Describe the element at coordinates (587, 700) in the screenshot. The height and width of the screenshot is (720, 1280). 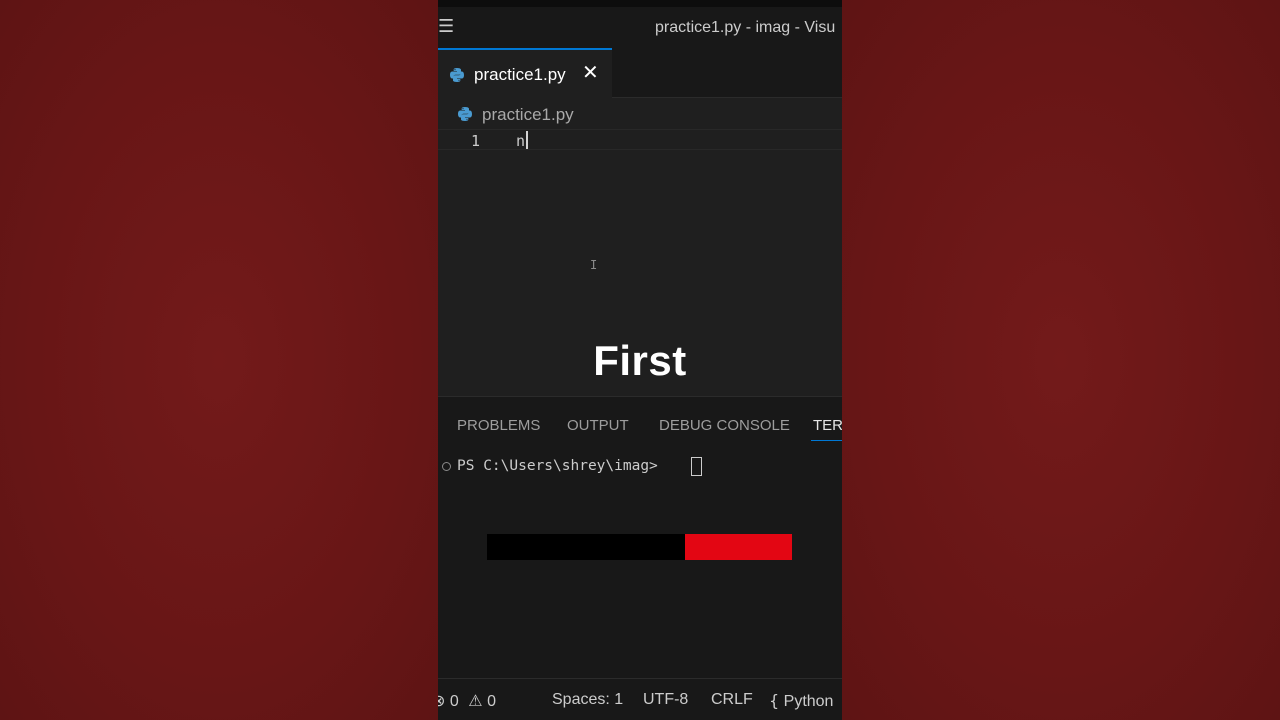
I see `indentation-status: Spaces: 1` at that location.